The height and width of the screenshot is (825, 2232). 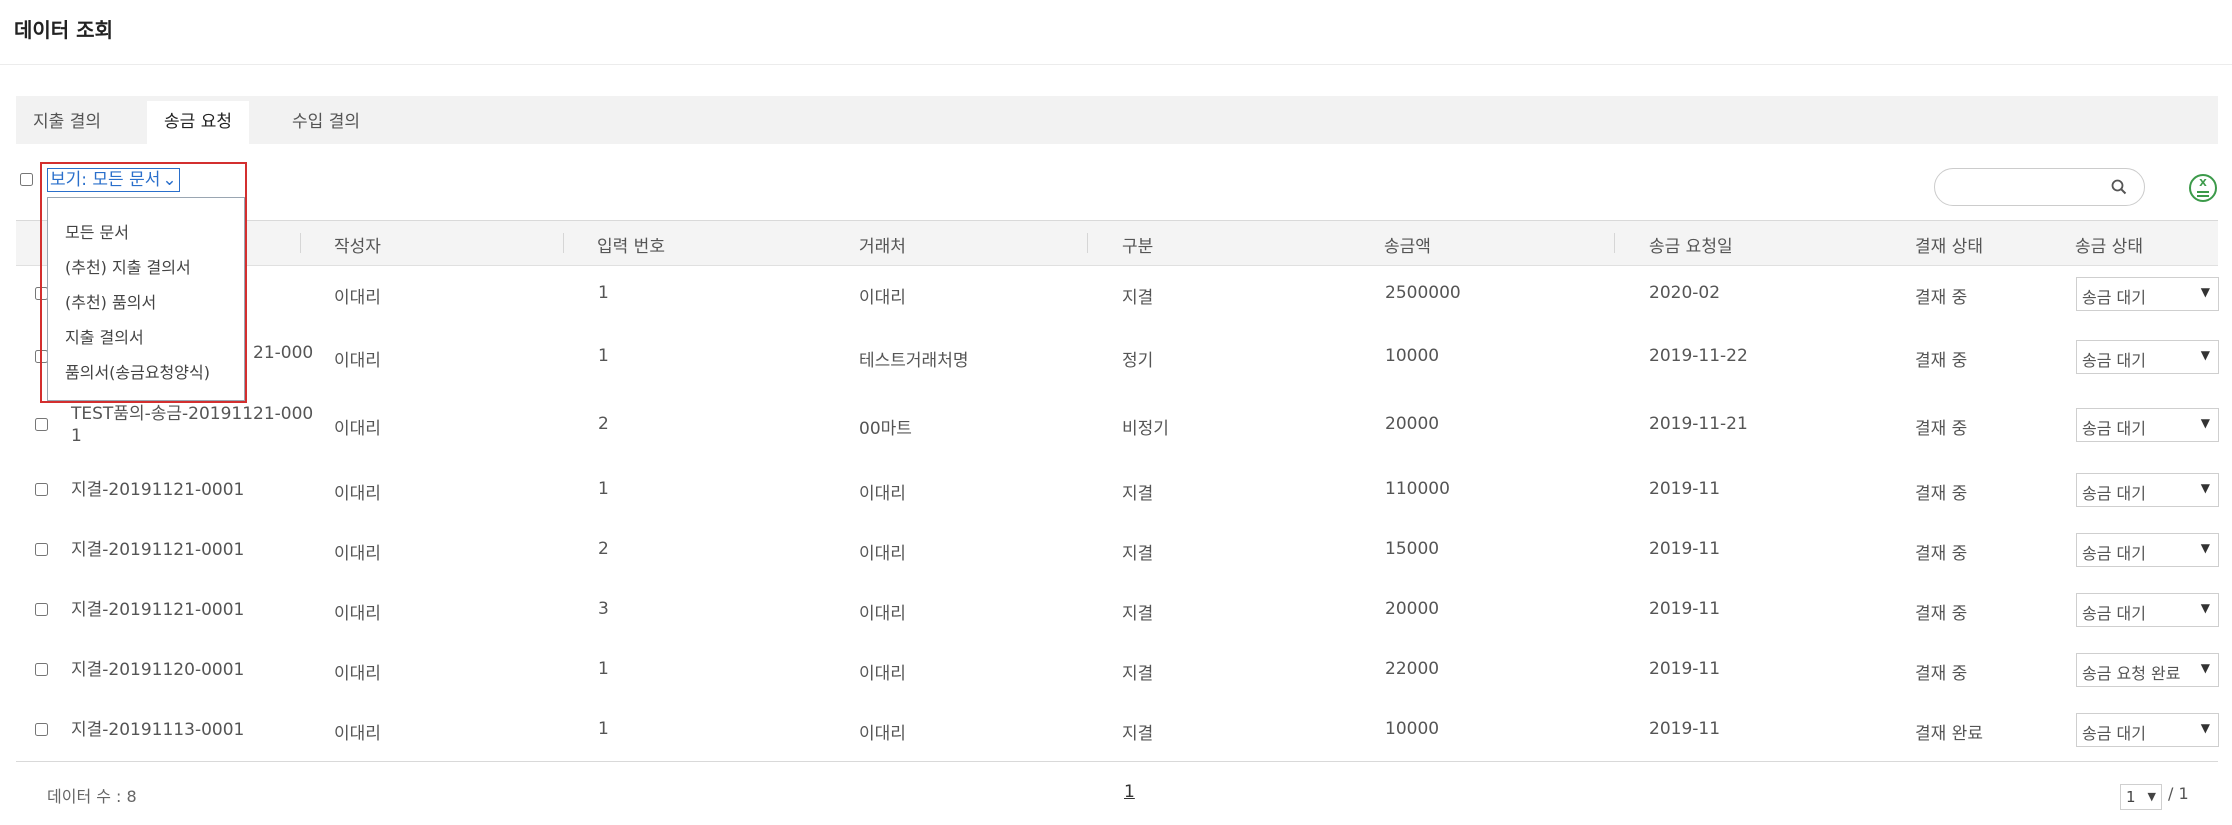 What do you see at coordinates (357, 244) in the screenshot?
I see `column-header-author: 작성자` at bounding box center [357, 244].